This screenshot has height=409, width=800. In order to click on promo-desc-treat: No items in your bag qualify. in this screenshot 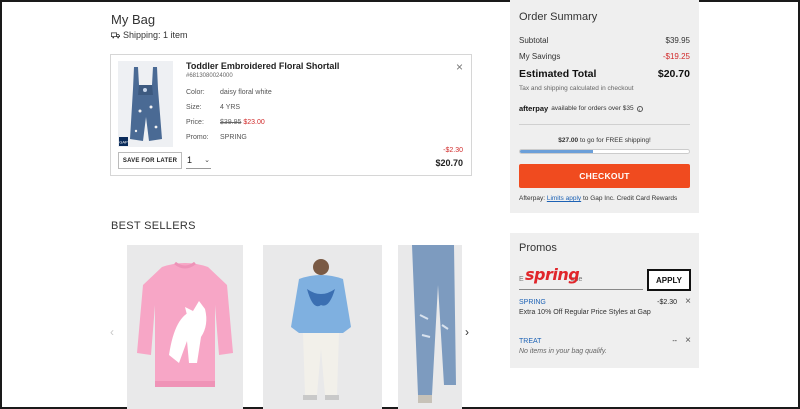, I will do `click(563, 351)`.